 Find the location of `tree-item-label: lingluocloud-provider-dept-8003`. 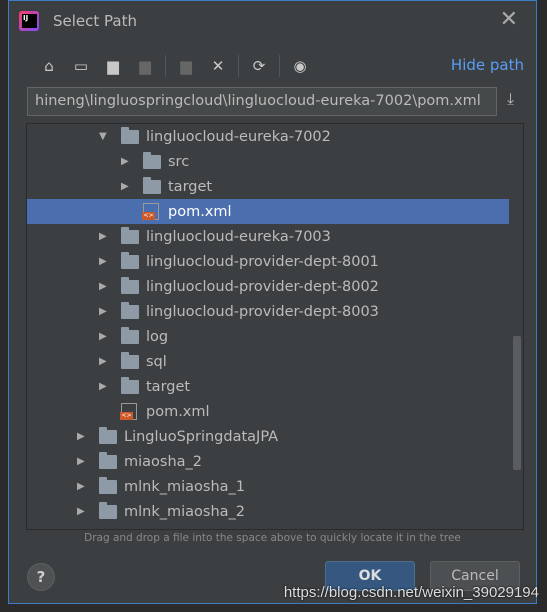

tree-item-label: lingluocloud-provider-dept-8003 is located at coordinates (262, 311).